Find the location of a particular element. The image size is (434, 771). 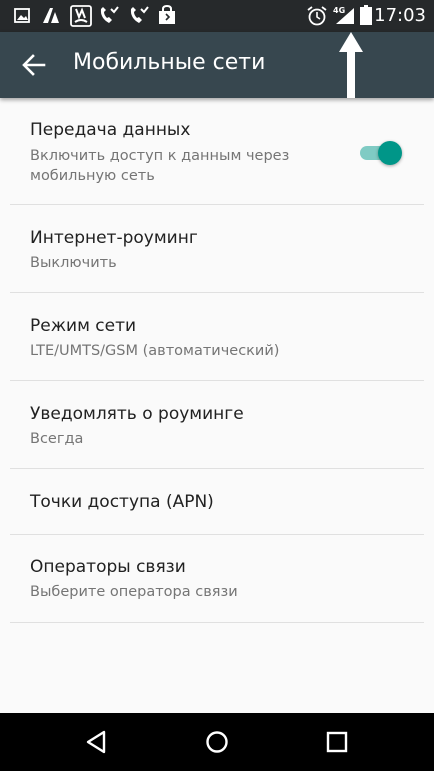

back-arrow-icon is located at coordinates (34, 65).